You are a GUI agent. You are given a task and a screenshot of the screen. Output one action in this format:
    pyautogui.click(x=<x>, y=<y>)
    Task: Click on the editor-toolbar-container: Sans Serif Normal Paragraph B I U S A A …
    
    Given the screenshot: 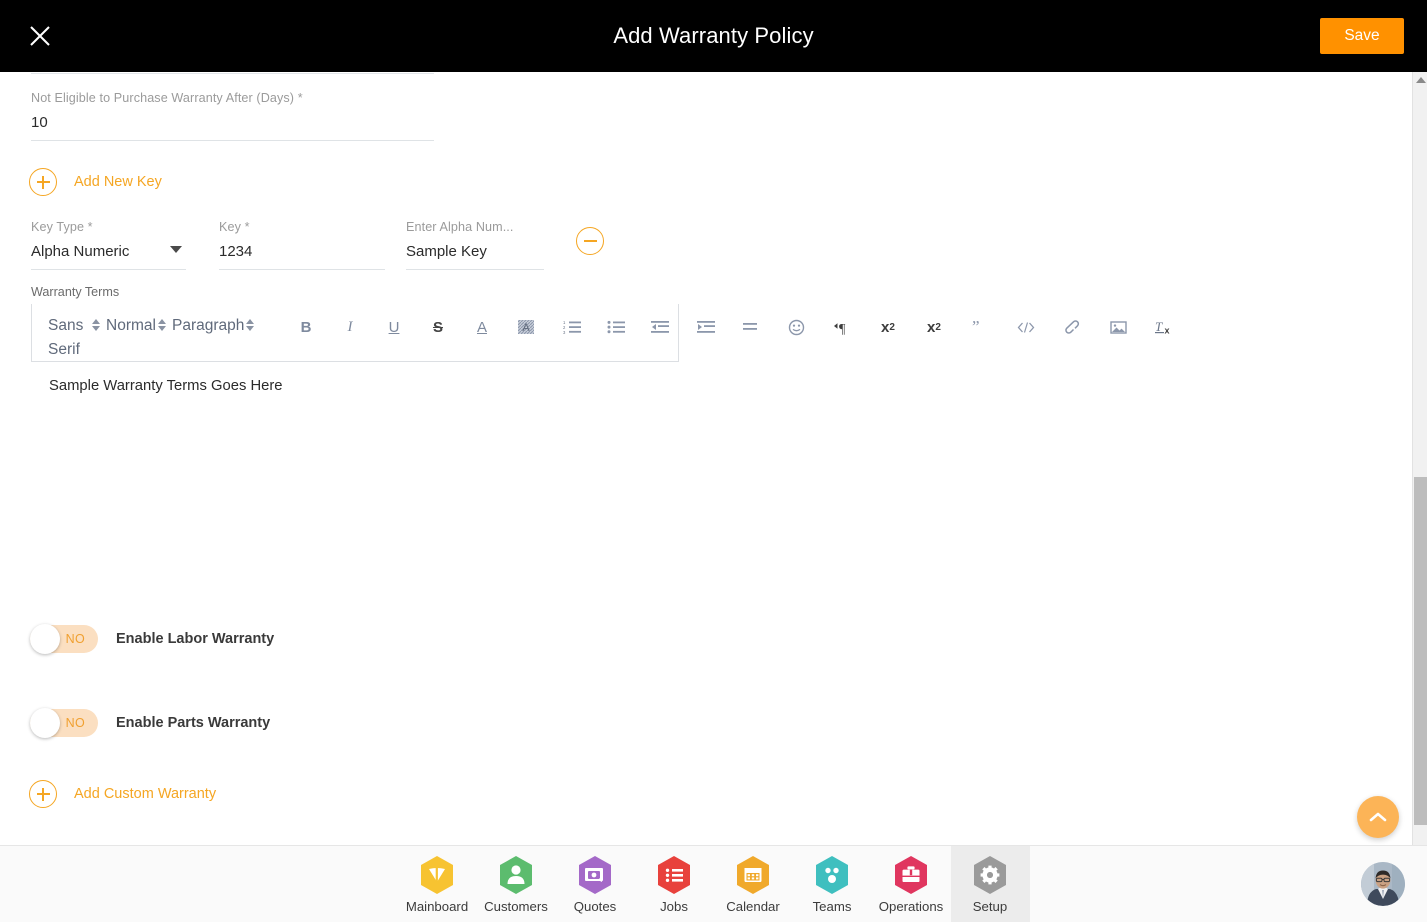 What is the action you would take?
    pyautogui.click(x=600, y=333)
    